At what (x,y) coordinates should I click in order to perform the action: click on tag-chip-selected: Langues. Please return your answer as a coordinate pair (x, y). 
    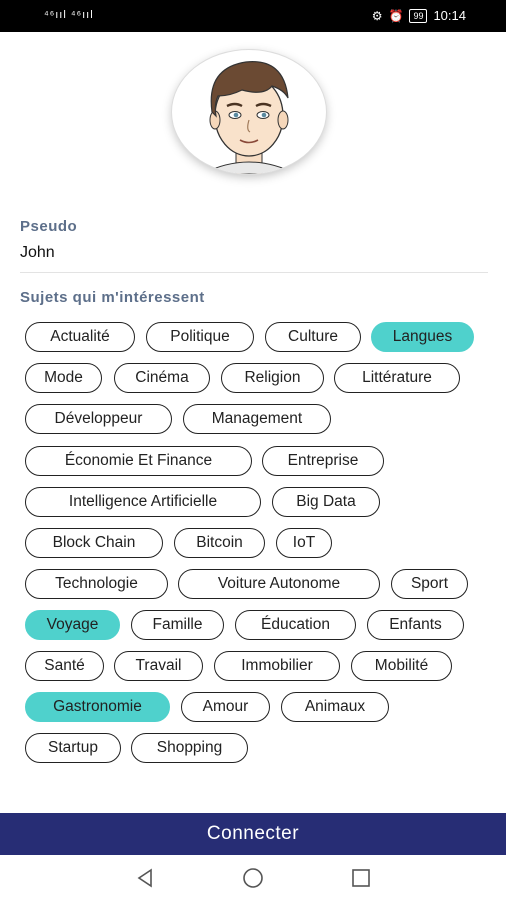
    Looking at the image, I should click on (422, 337).